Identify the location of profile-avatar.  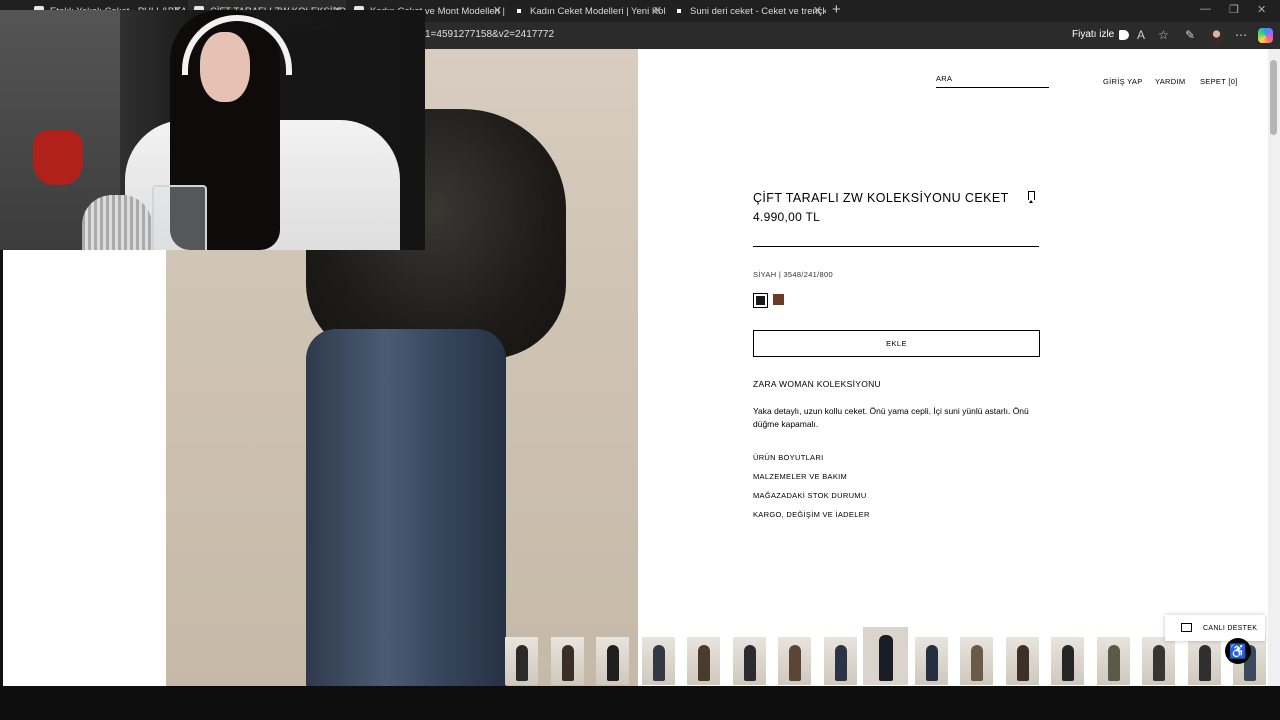
(1216, 35).